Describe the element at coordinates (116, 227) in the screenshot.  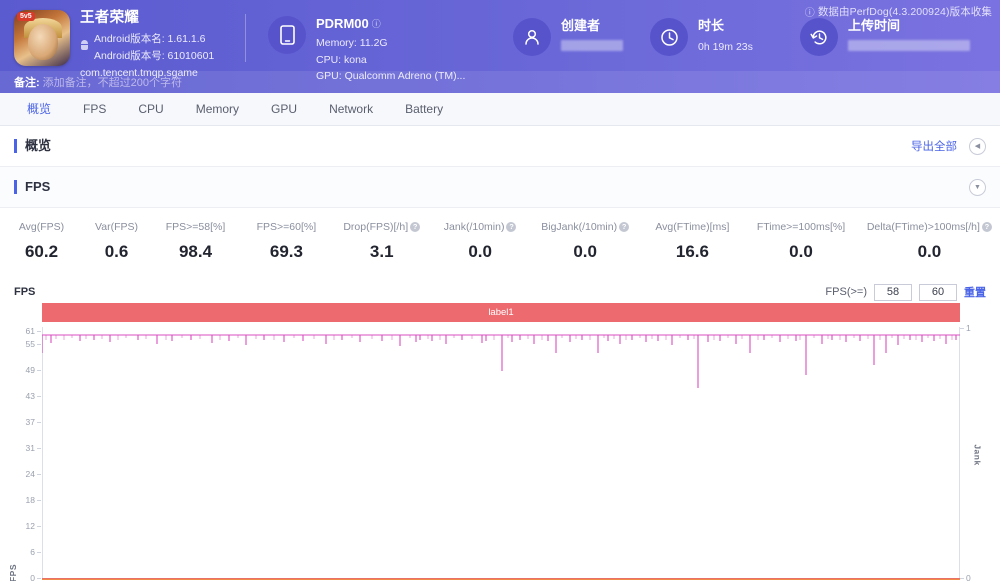
I see `metric-label-text: Var(FPS)` at that location.